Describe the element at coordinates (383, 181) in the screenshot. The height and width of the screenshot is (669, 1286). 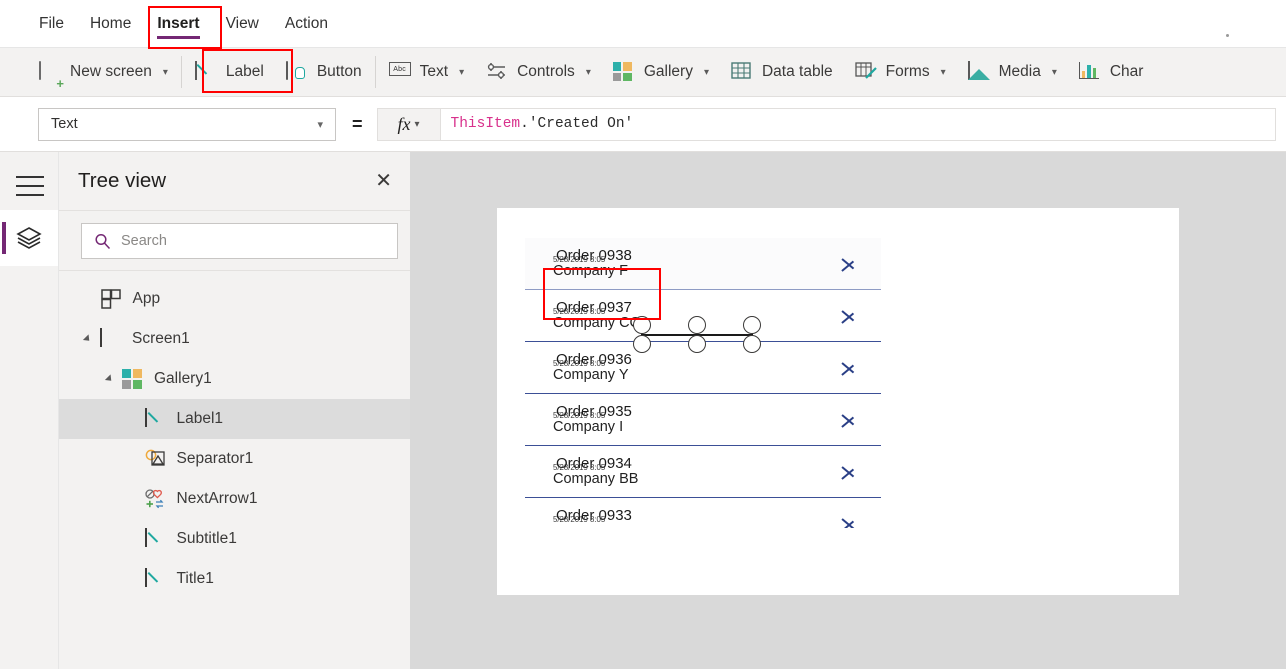
I see `close-icon: ✕` at that location.